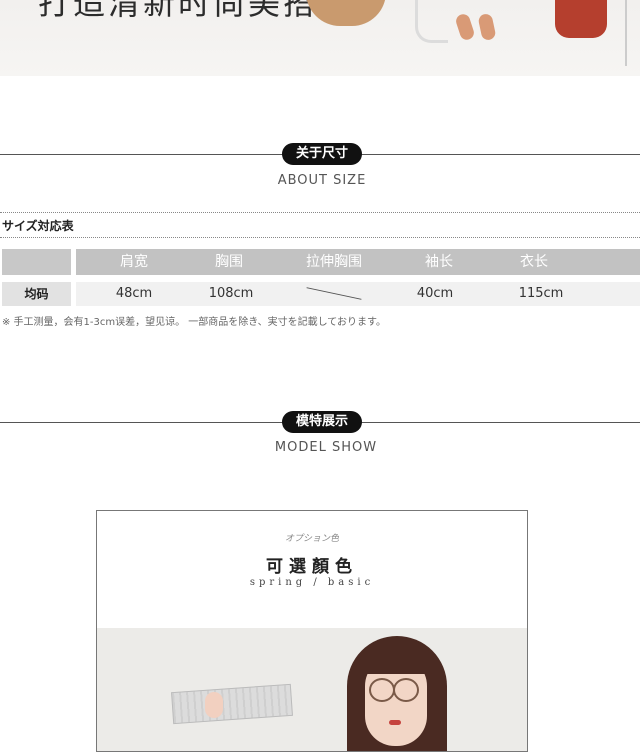  What do you see at coordinates (534, 262) in the screenshot?
I see `column-header: 衣长` at bounding box center [534, 262].